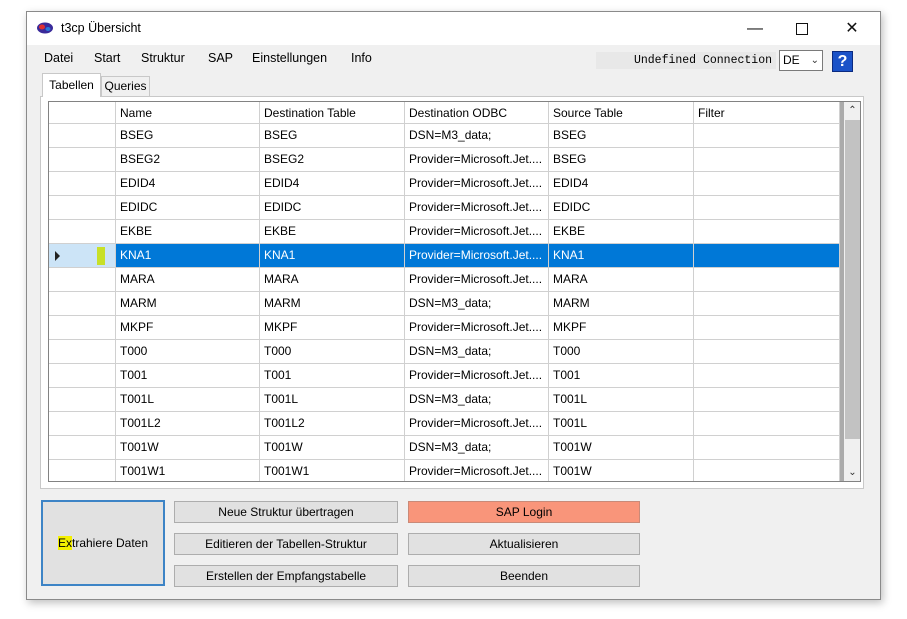 This screenshot has width=907, height=619. Describe the element at coordinates (332, 376) in the screenshot. I see `cell-destination-table: T001` at that location.